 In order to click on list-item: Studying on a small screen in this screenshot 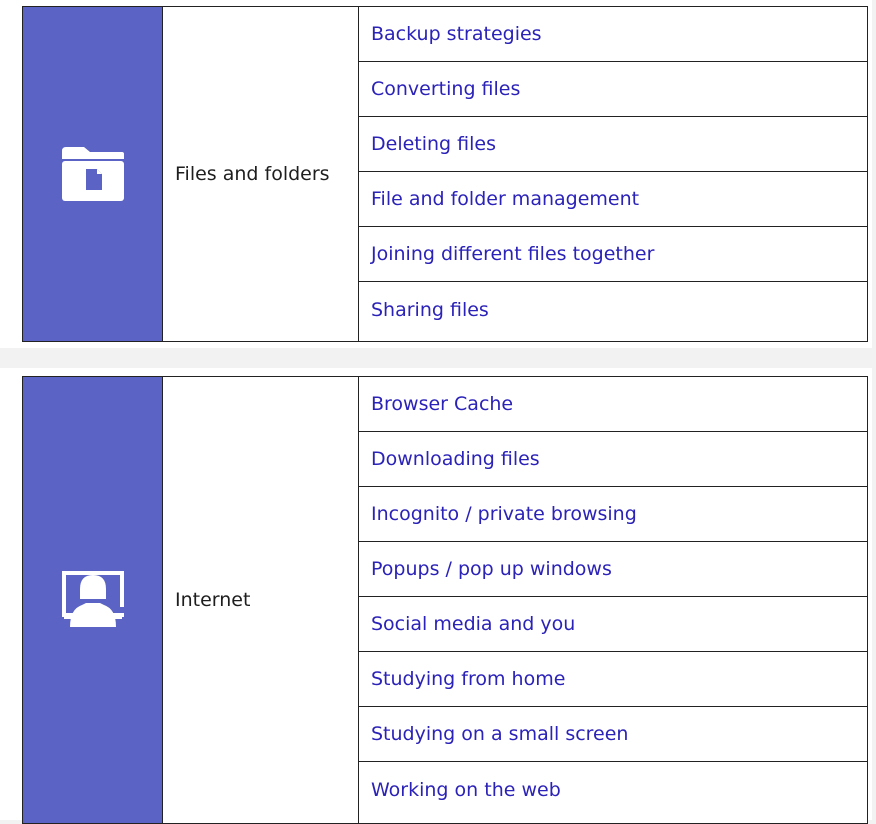, I will do `click(613, 734)`.